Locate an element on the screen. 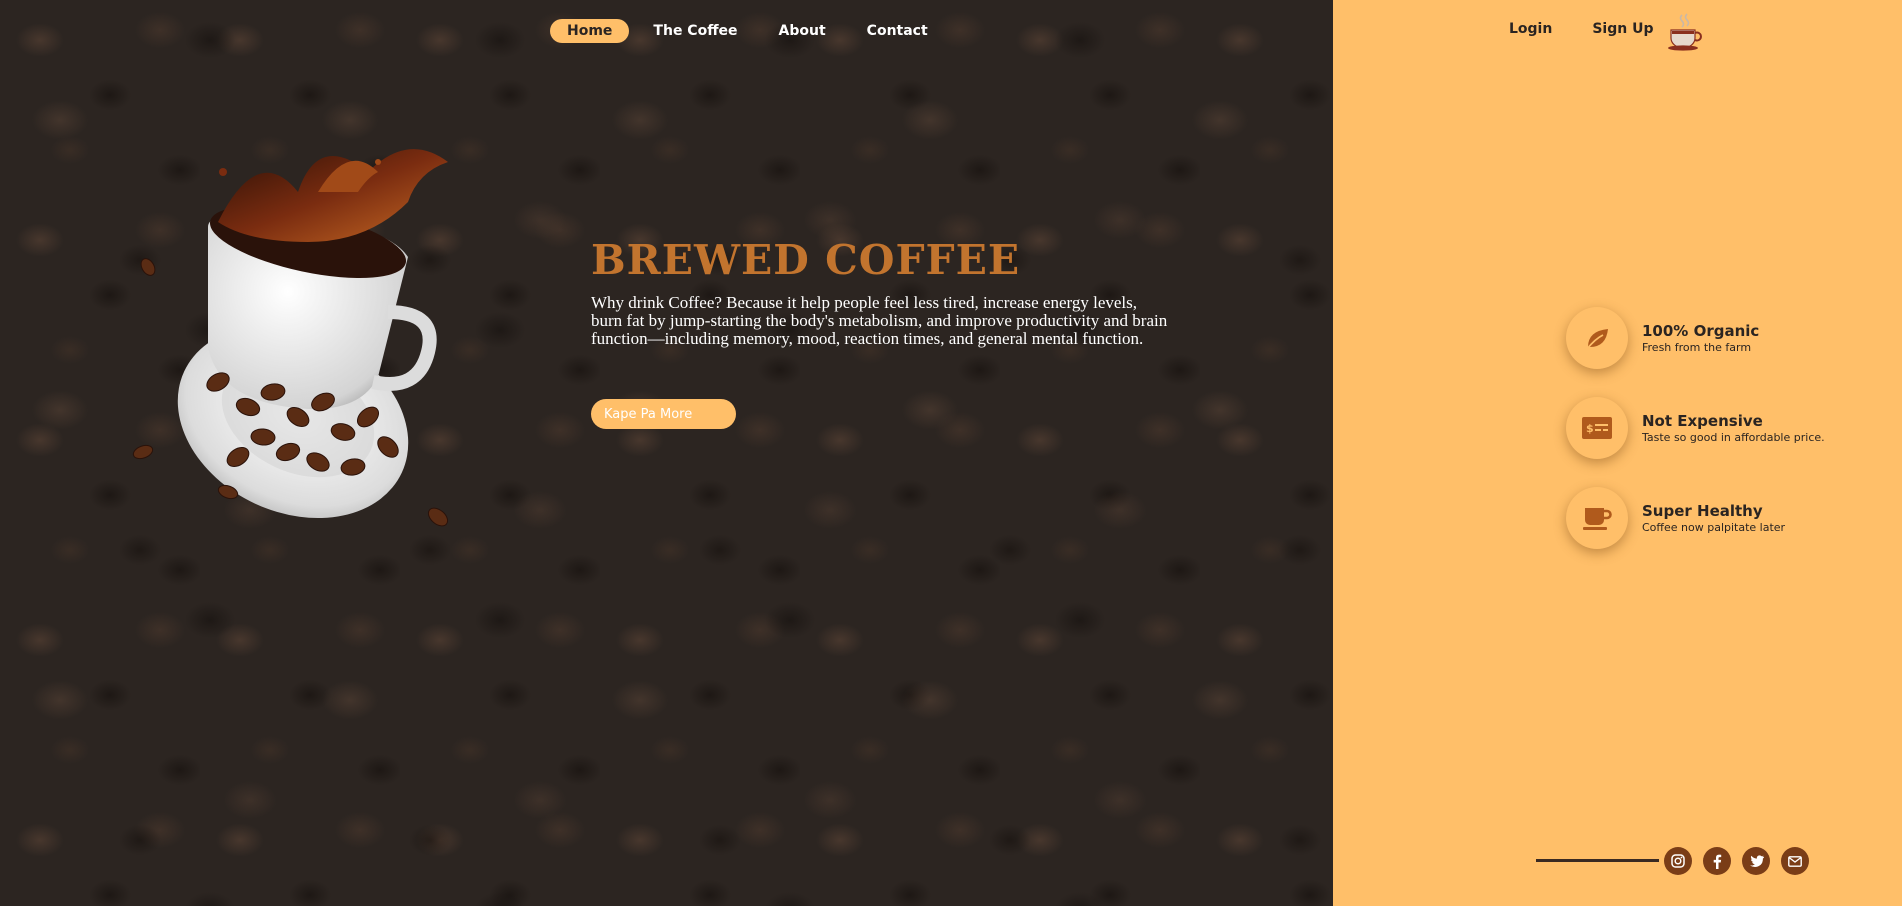 The image size is (1902, 906). feature-subtitle: Taste so good in affordable price. is located at coordinates (1733, 437).